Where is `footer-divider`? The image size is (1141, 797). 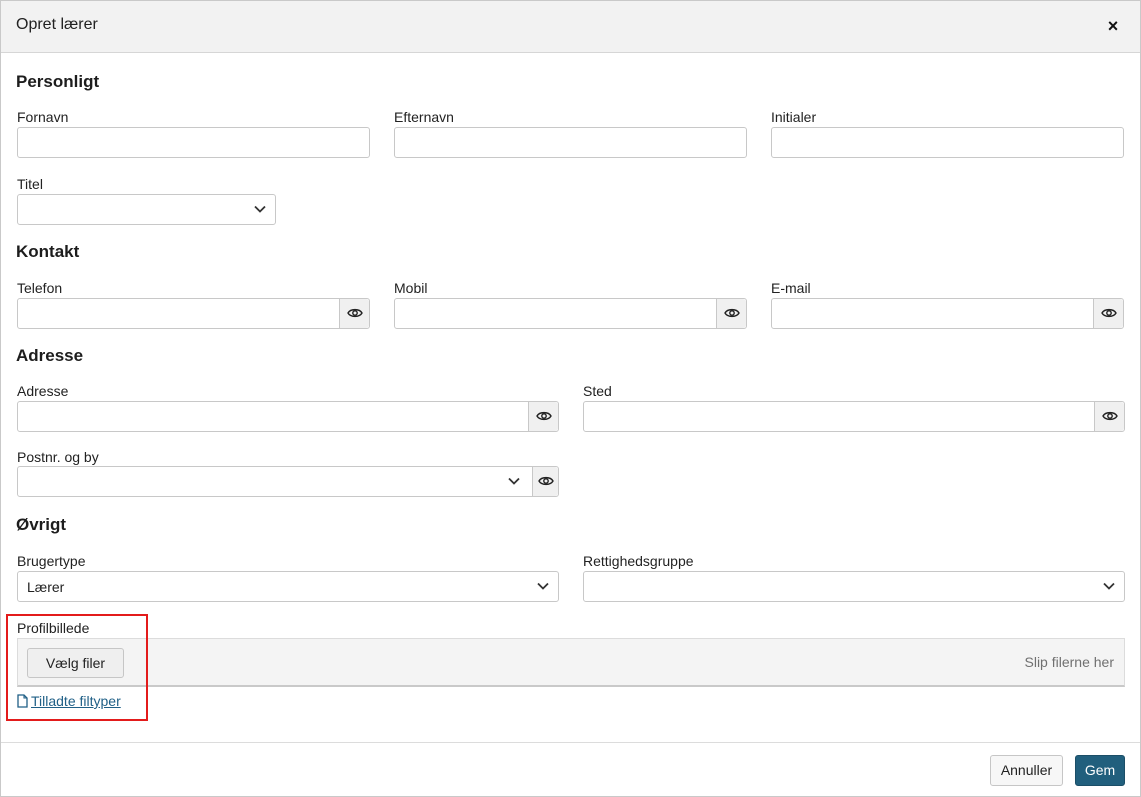 footer-divider is located at coordinates (570, 742).